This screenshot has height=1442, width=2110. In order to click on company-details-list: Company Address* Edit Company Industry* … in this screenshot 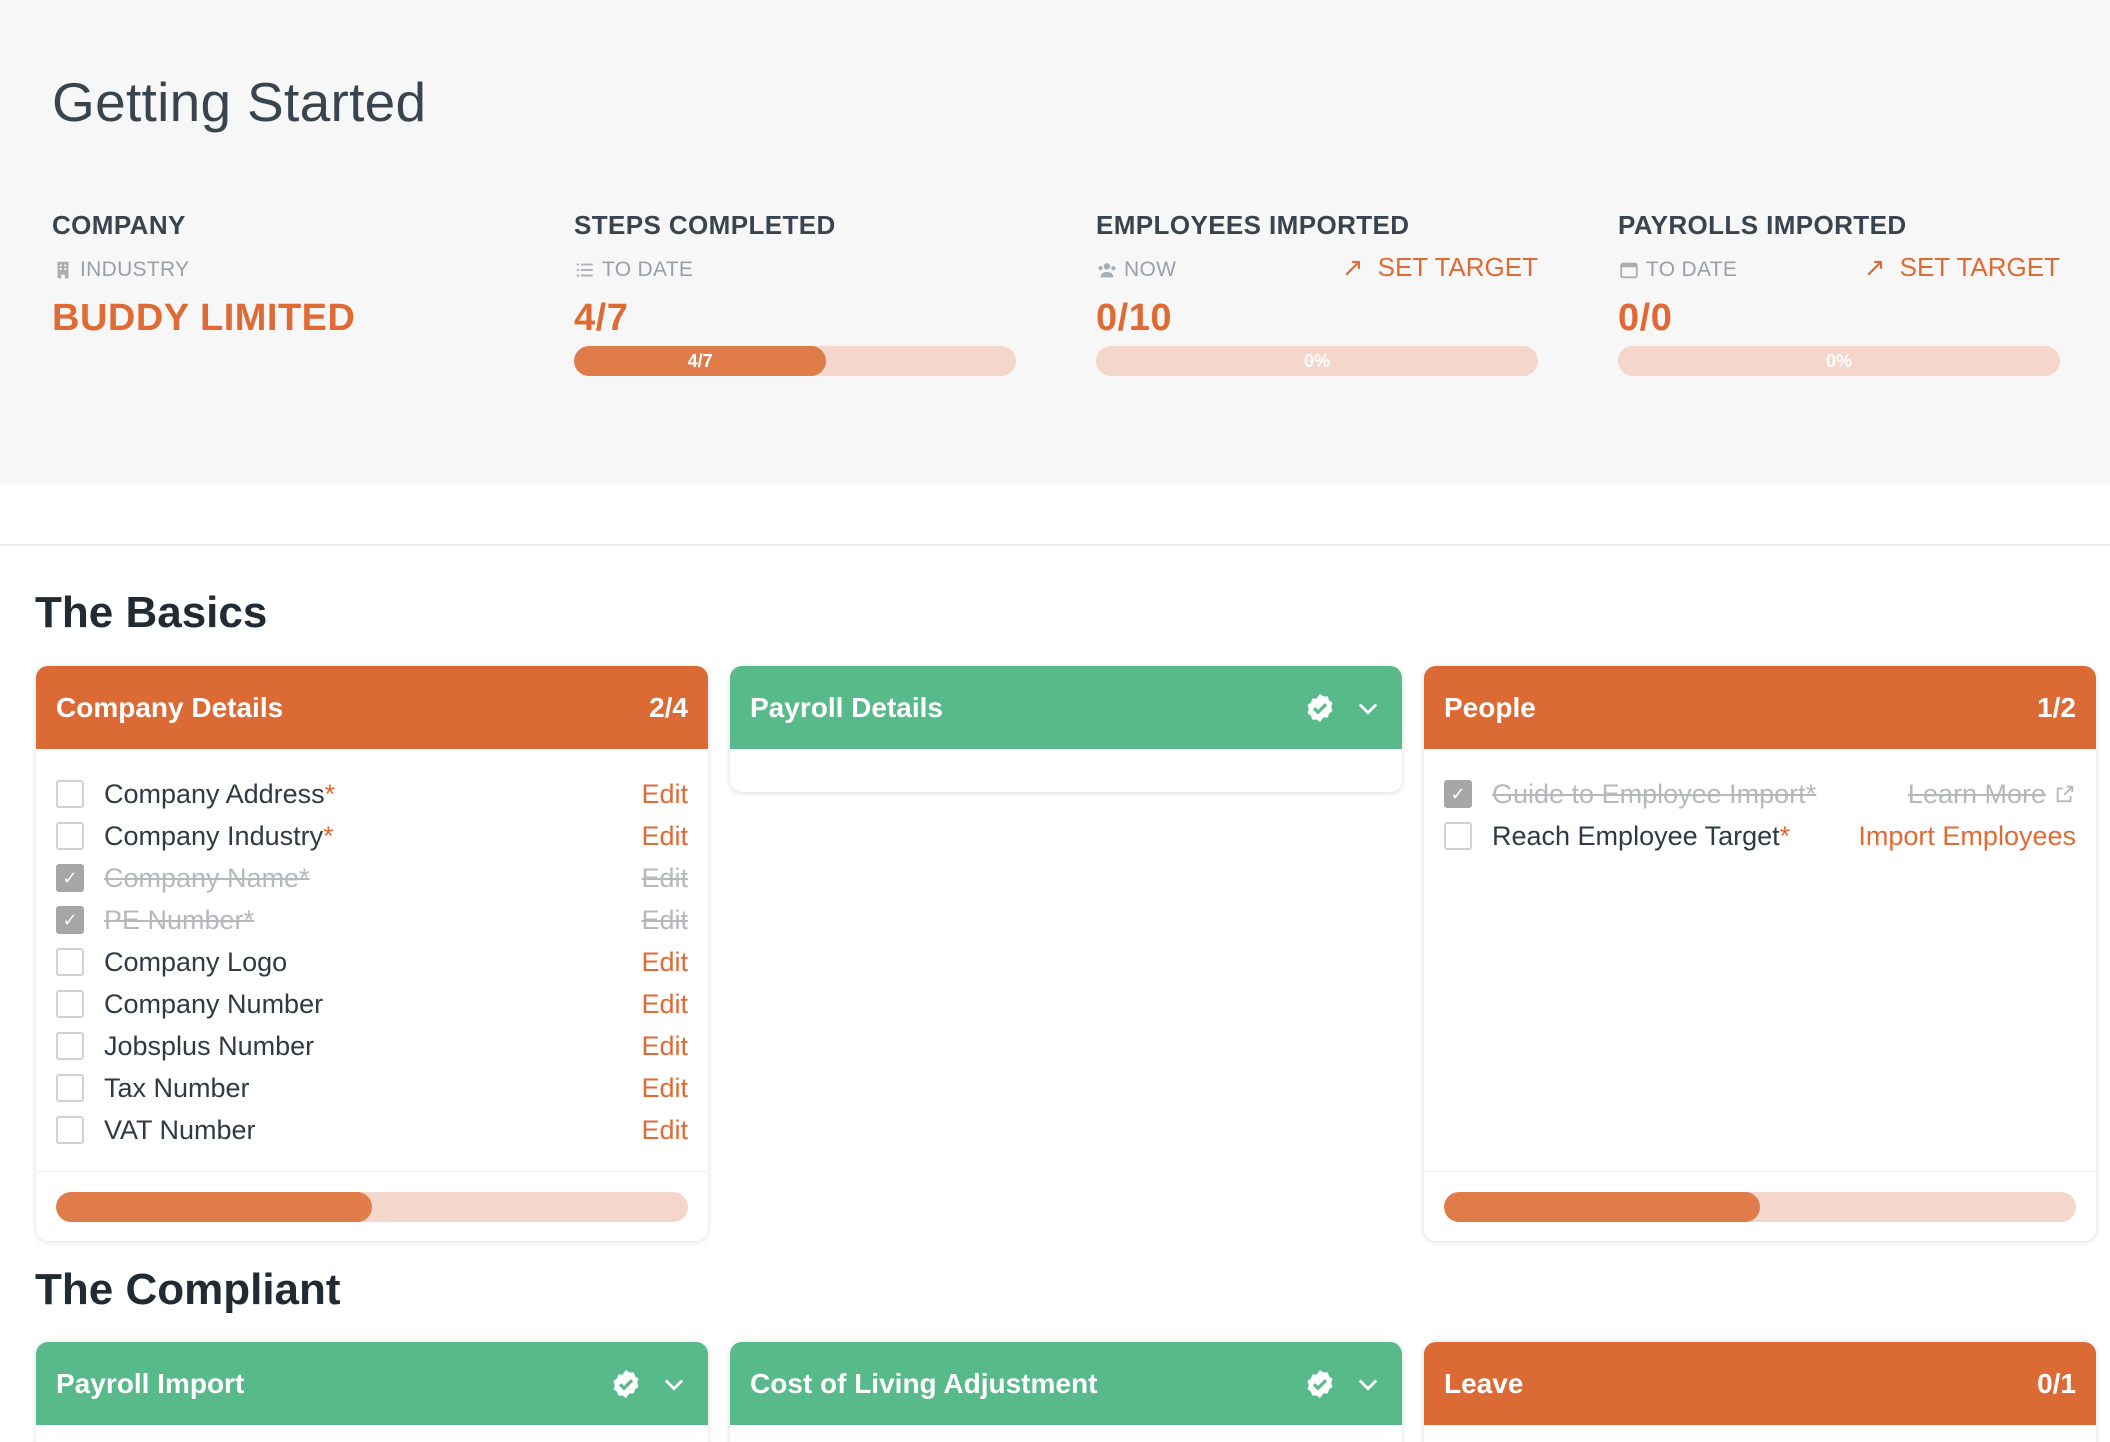, I will do `click(372, 950)`.